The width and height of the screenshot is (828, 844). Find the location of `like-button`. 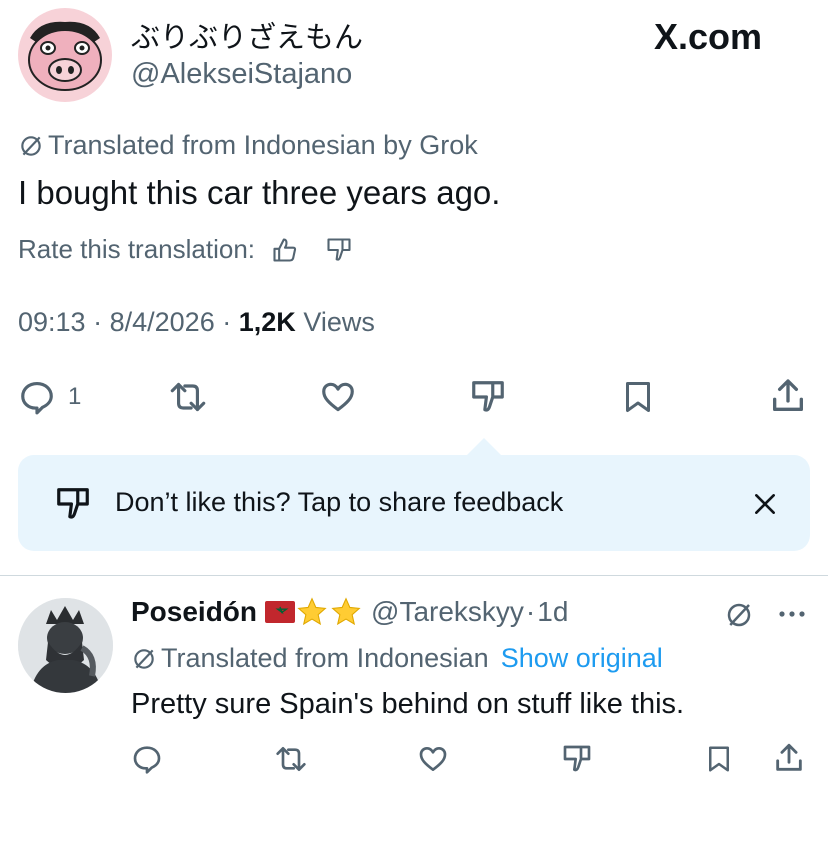

like-button is located at coordinates (338, 397).